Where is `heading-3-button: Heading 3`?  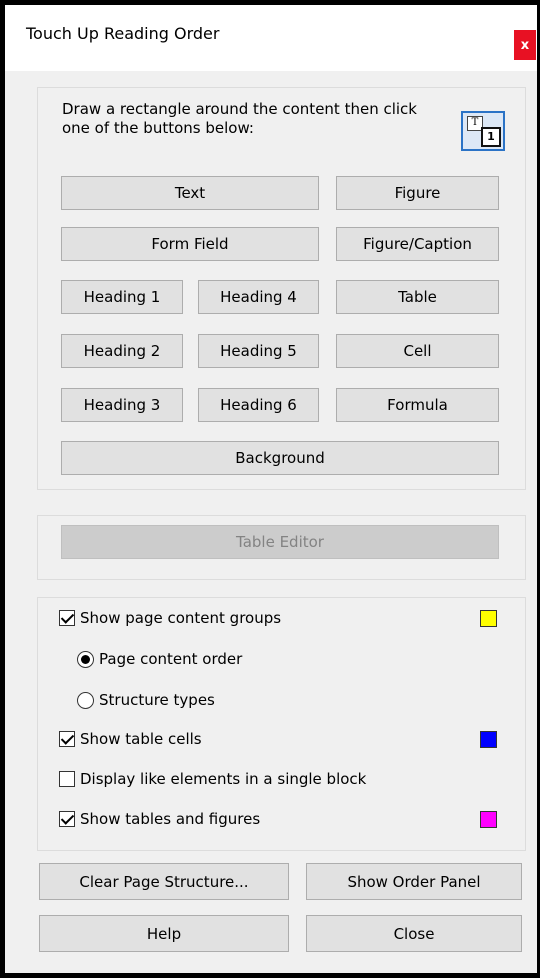
heading-3-button: Heading 3 is located at coordinates (122, 405).